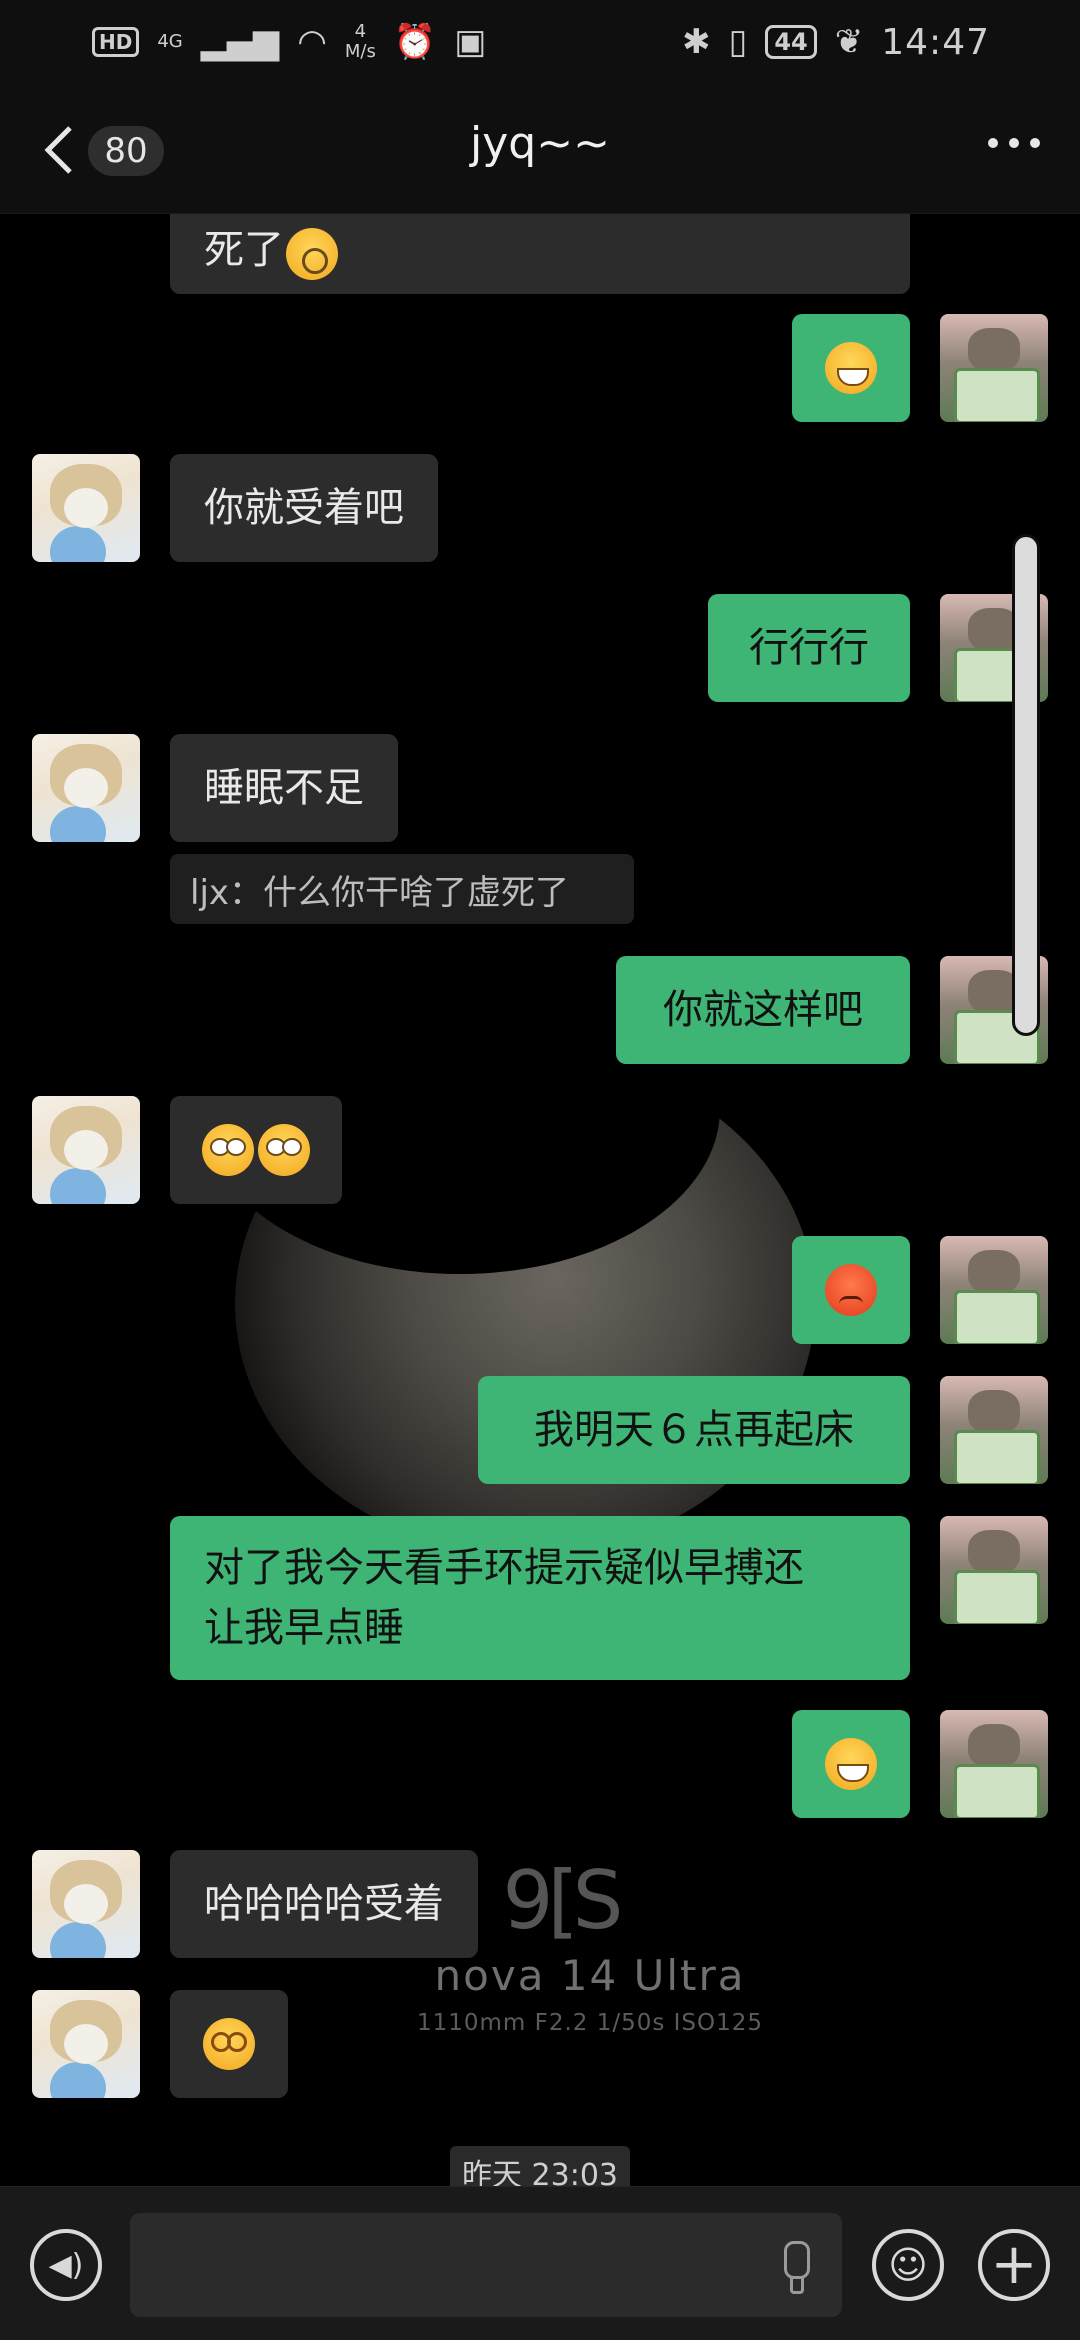  Describe the element at coordinates (540, 1598) in the screenshot. I see `message-bubble-outgoing: 对了我今天看手环提示疑似早搏还 让我早点睡` at that location.